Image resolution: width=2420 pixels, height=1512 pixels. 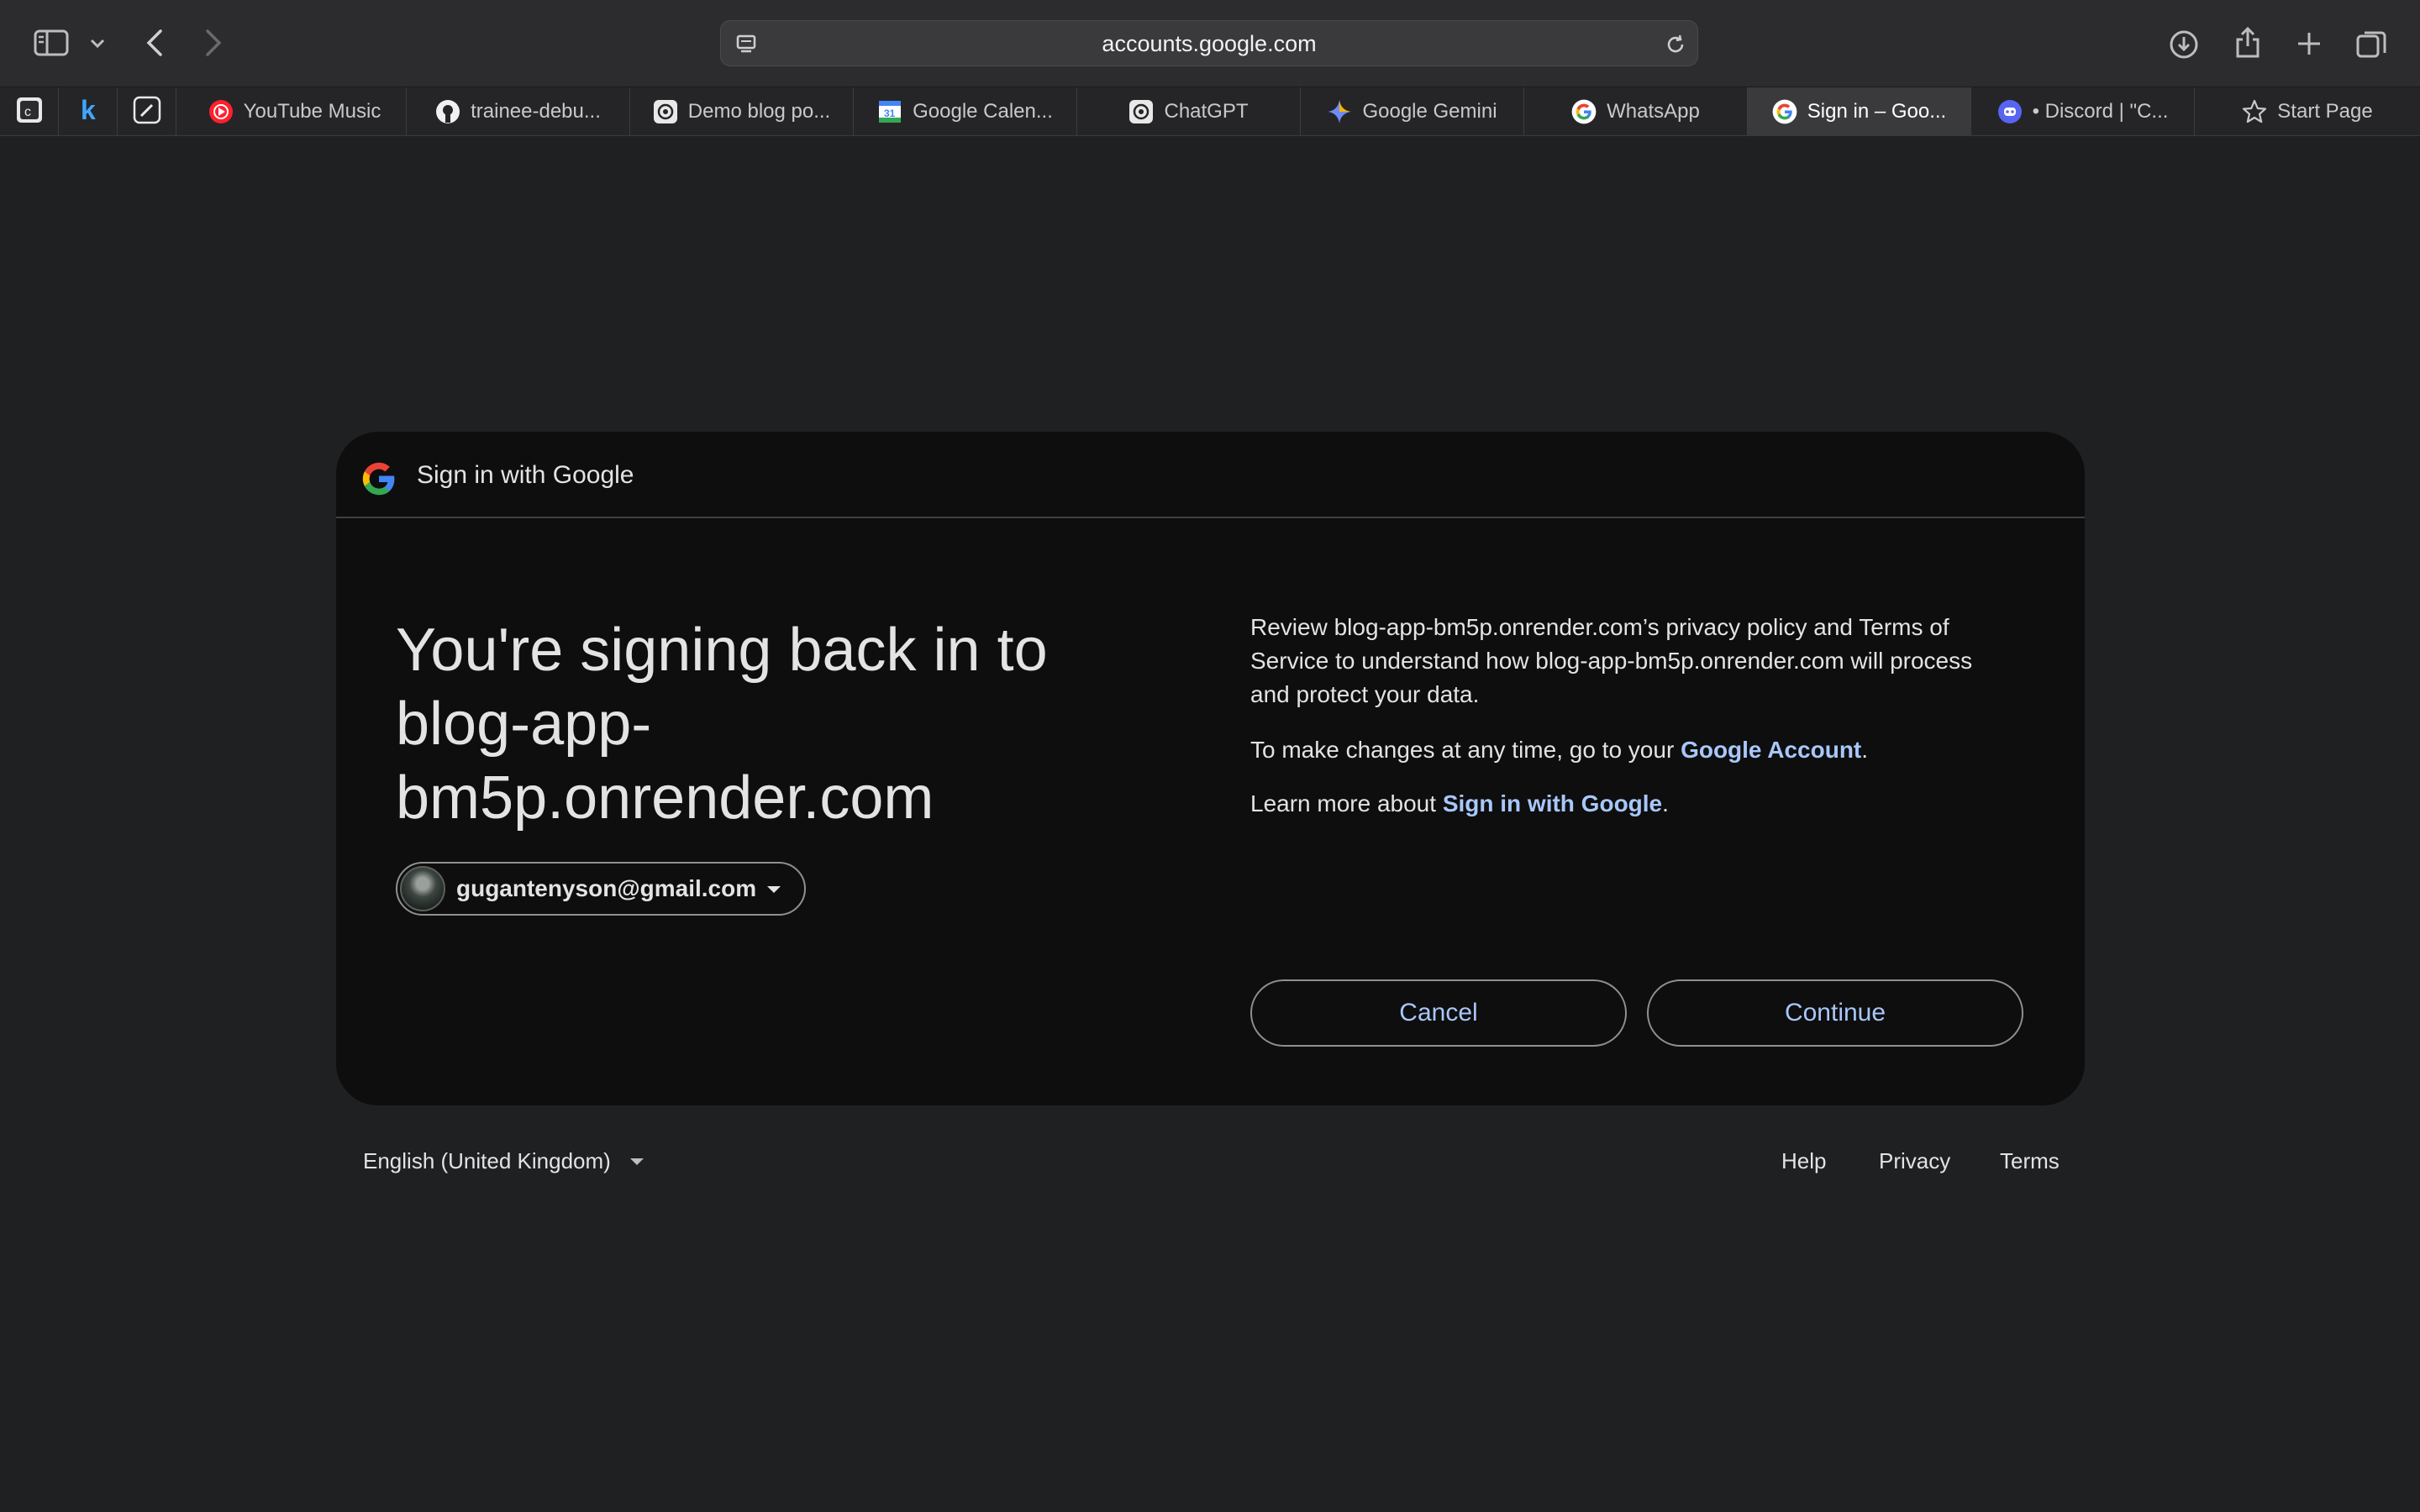 I want to click on reload-icon, so click(x=1676, y=46).